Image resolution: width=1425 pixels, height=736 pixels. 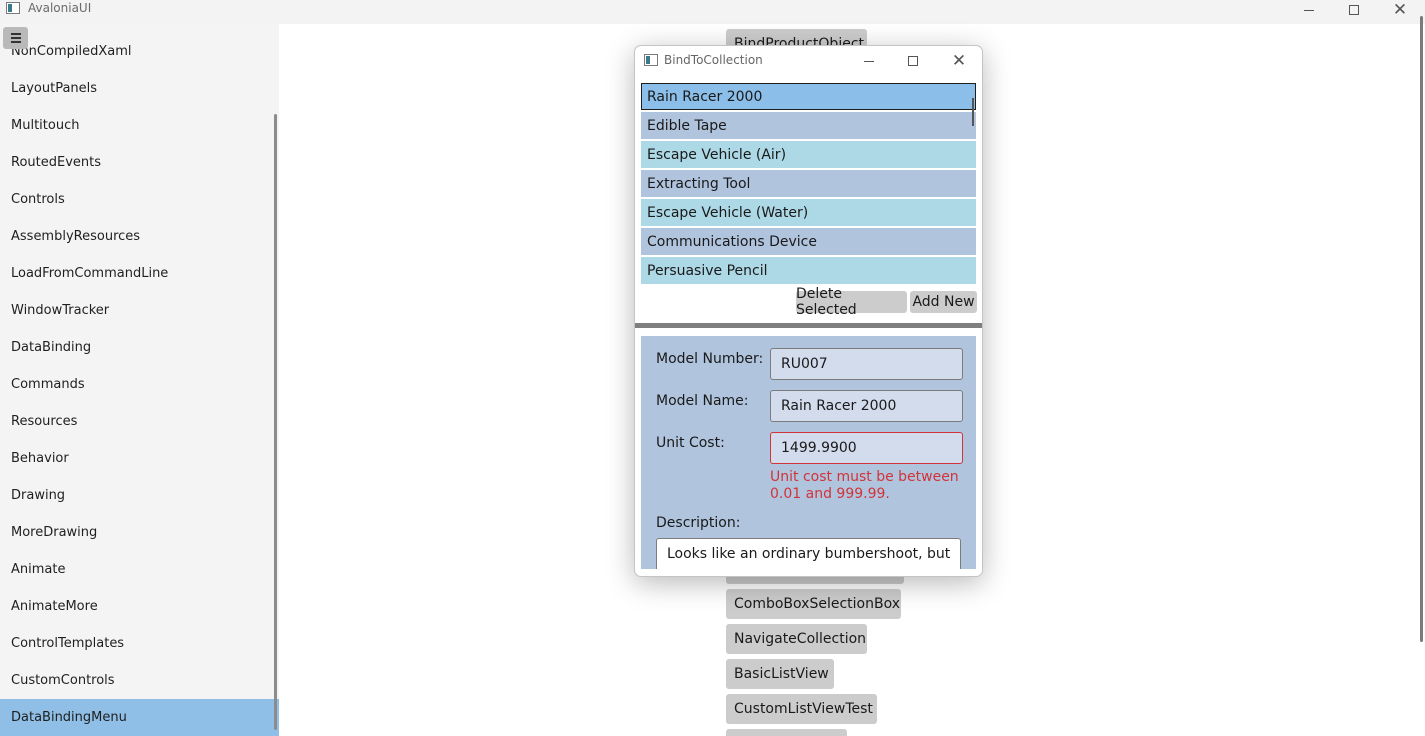 I want to click on model-name-field: Rain Racer 2000, so click(x=866, y=406).